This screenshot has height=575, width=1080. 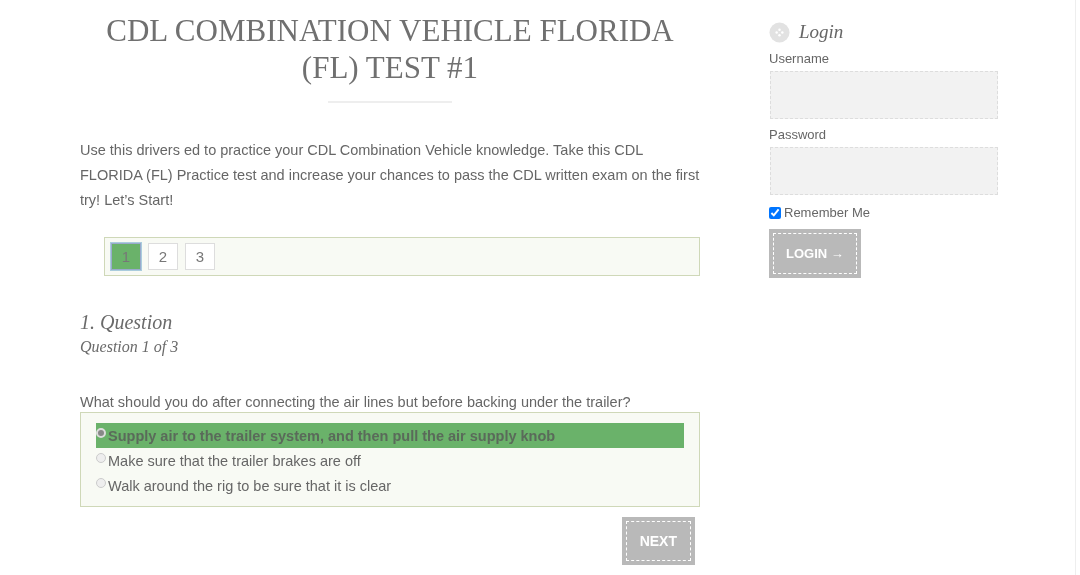 I want to click on question-text: What should you do after connecting the air lines but before backing under the trailer?, so click(x=356, y=402).